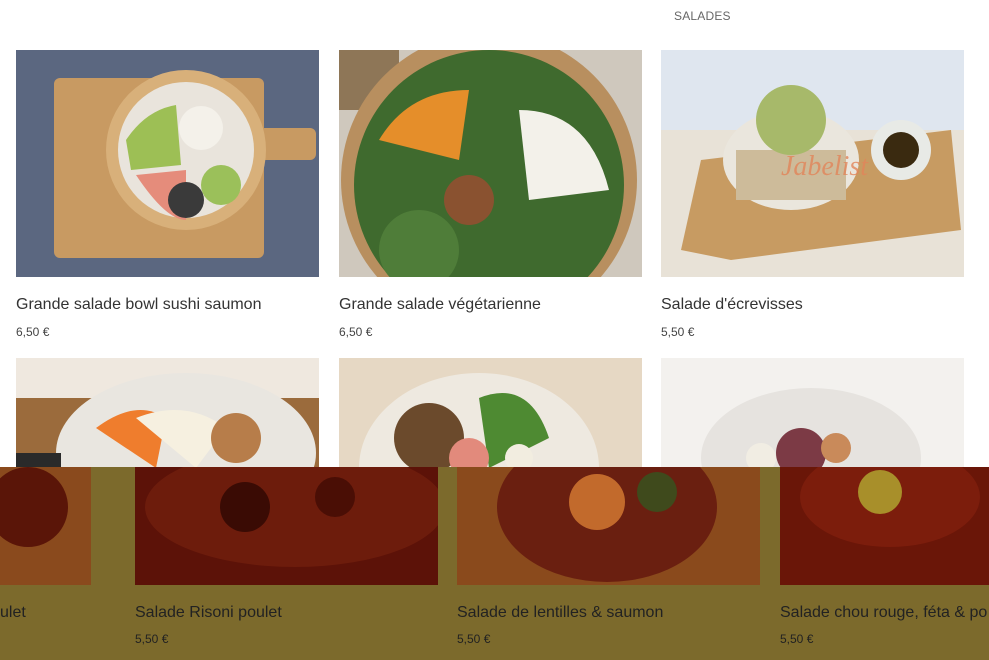 Image resolution: width=989 pixels, height=660 pixels. I want to click on overlay-card: ulet, so click(45, 544).